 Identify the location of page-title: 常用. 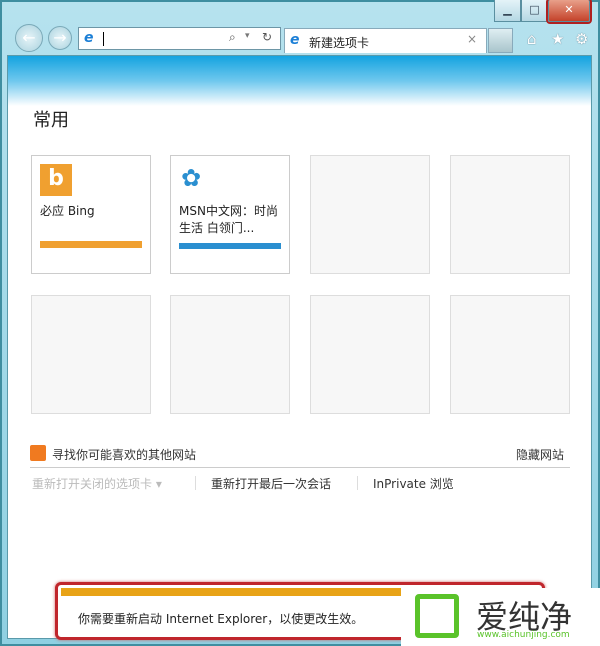
(51, 120).